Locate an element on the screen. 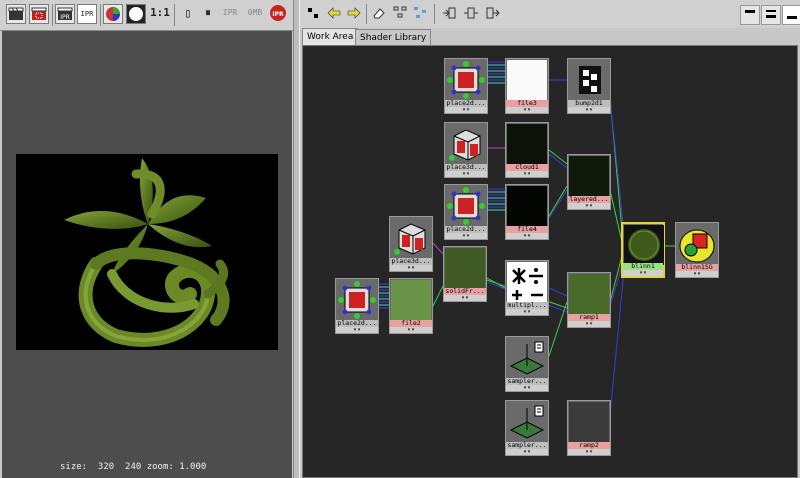  real-size-button: 1:1 is located at coordinates (160, 14).